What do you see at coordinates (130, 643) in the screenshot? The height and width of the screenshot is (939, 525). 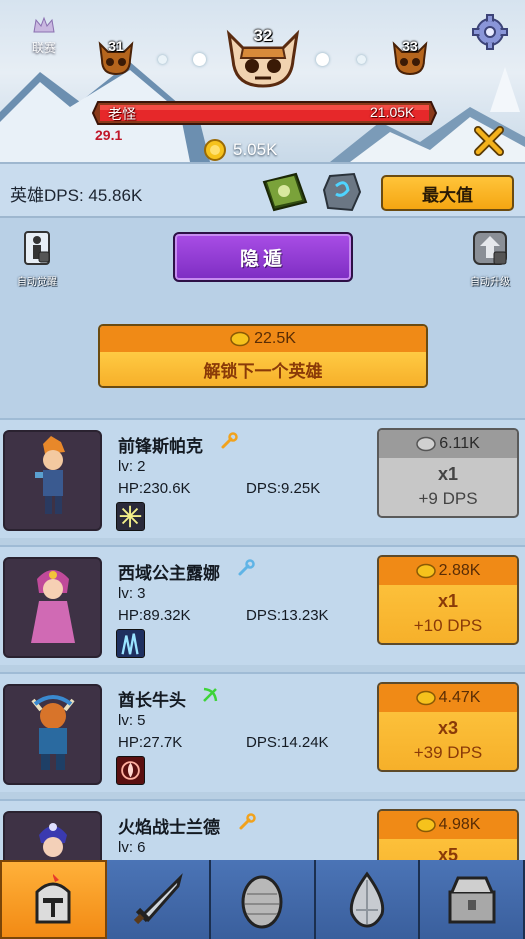 I see `ice-skill-icon` at bounding box center [130, 643].